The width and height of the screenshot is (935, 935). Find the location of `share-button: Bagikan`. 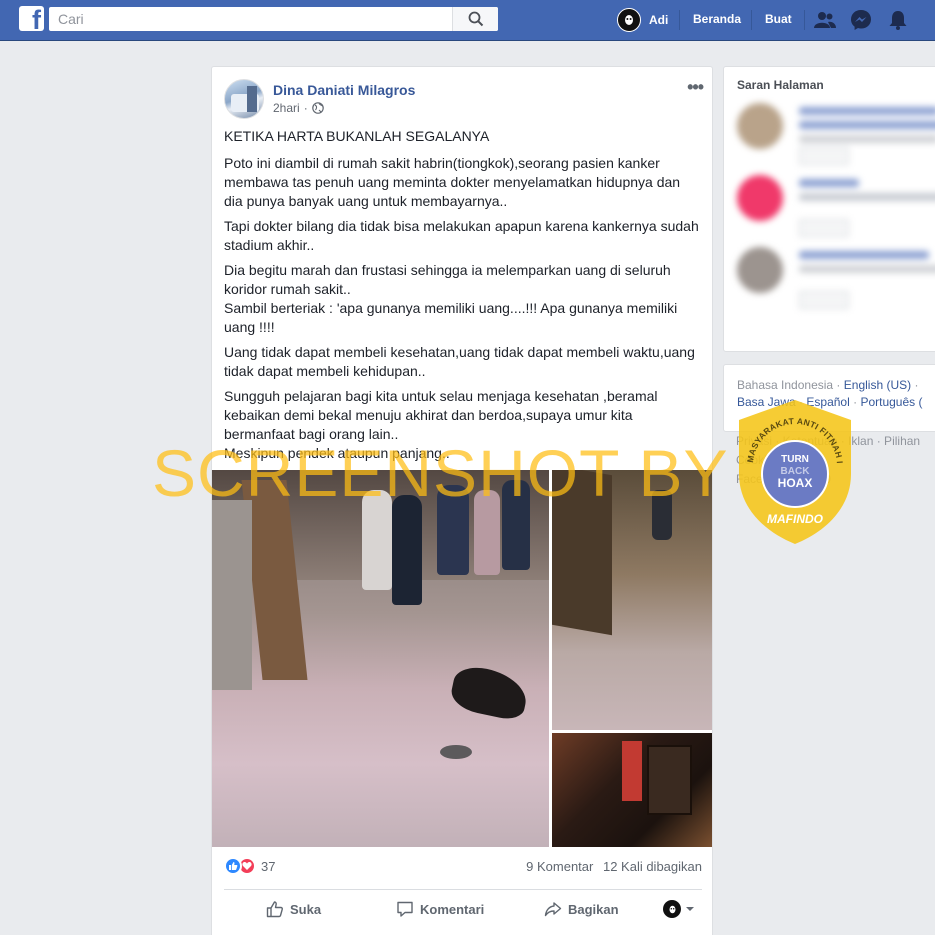

share-button: Bagikan is located at coordinates (581, 909).